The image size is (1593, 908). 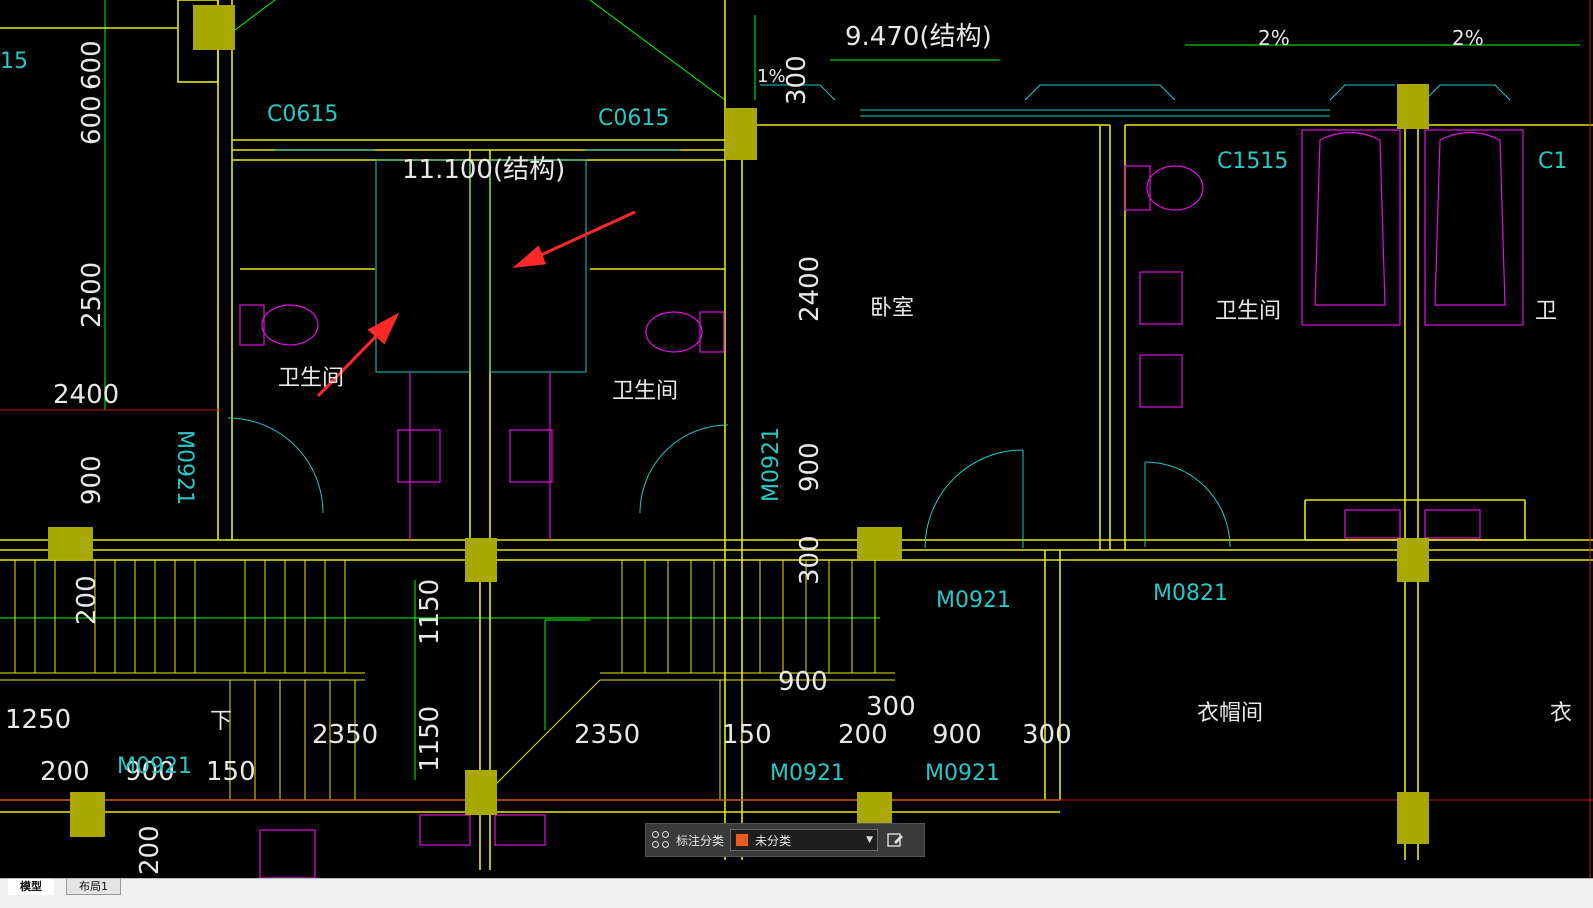 What do you see at coordinates (892, 308) in the screenshot?
I see `room-label: 卧室` at bounding box center [892, 308].